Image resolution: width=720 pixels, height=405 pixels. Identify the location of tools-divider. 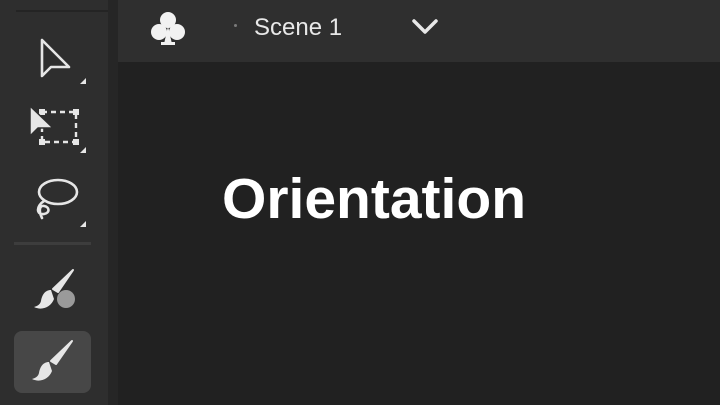
(52, 243).